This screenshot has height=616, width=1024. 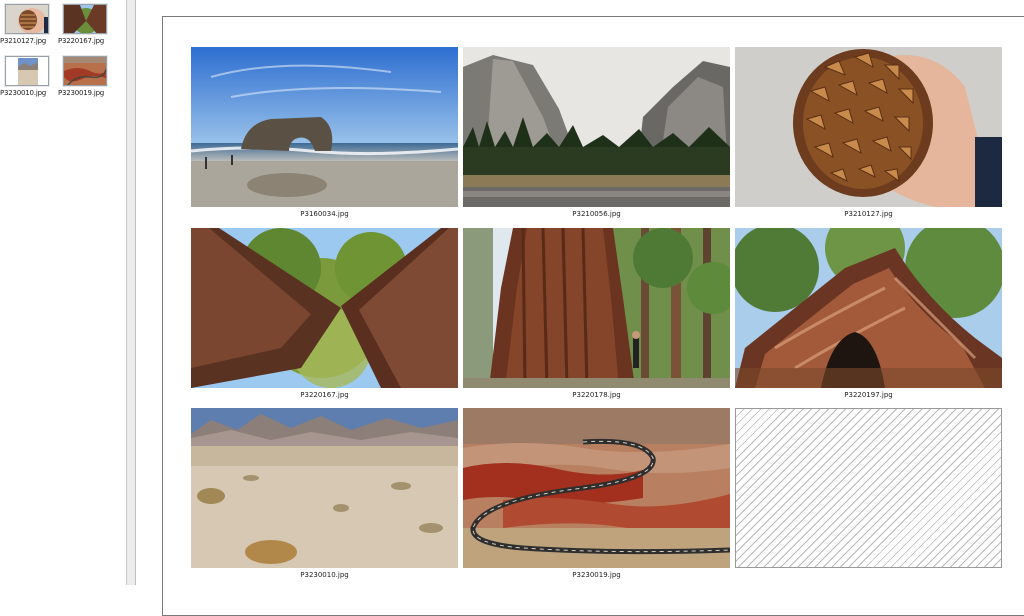 I want to click on photo-filename: P3220197.jpg, so click(x=868, y=395).